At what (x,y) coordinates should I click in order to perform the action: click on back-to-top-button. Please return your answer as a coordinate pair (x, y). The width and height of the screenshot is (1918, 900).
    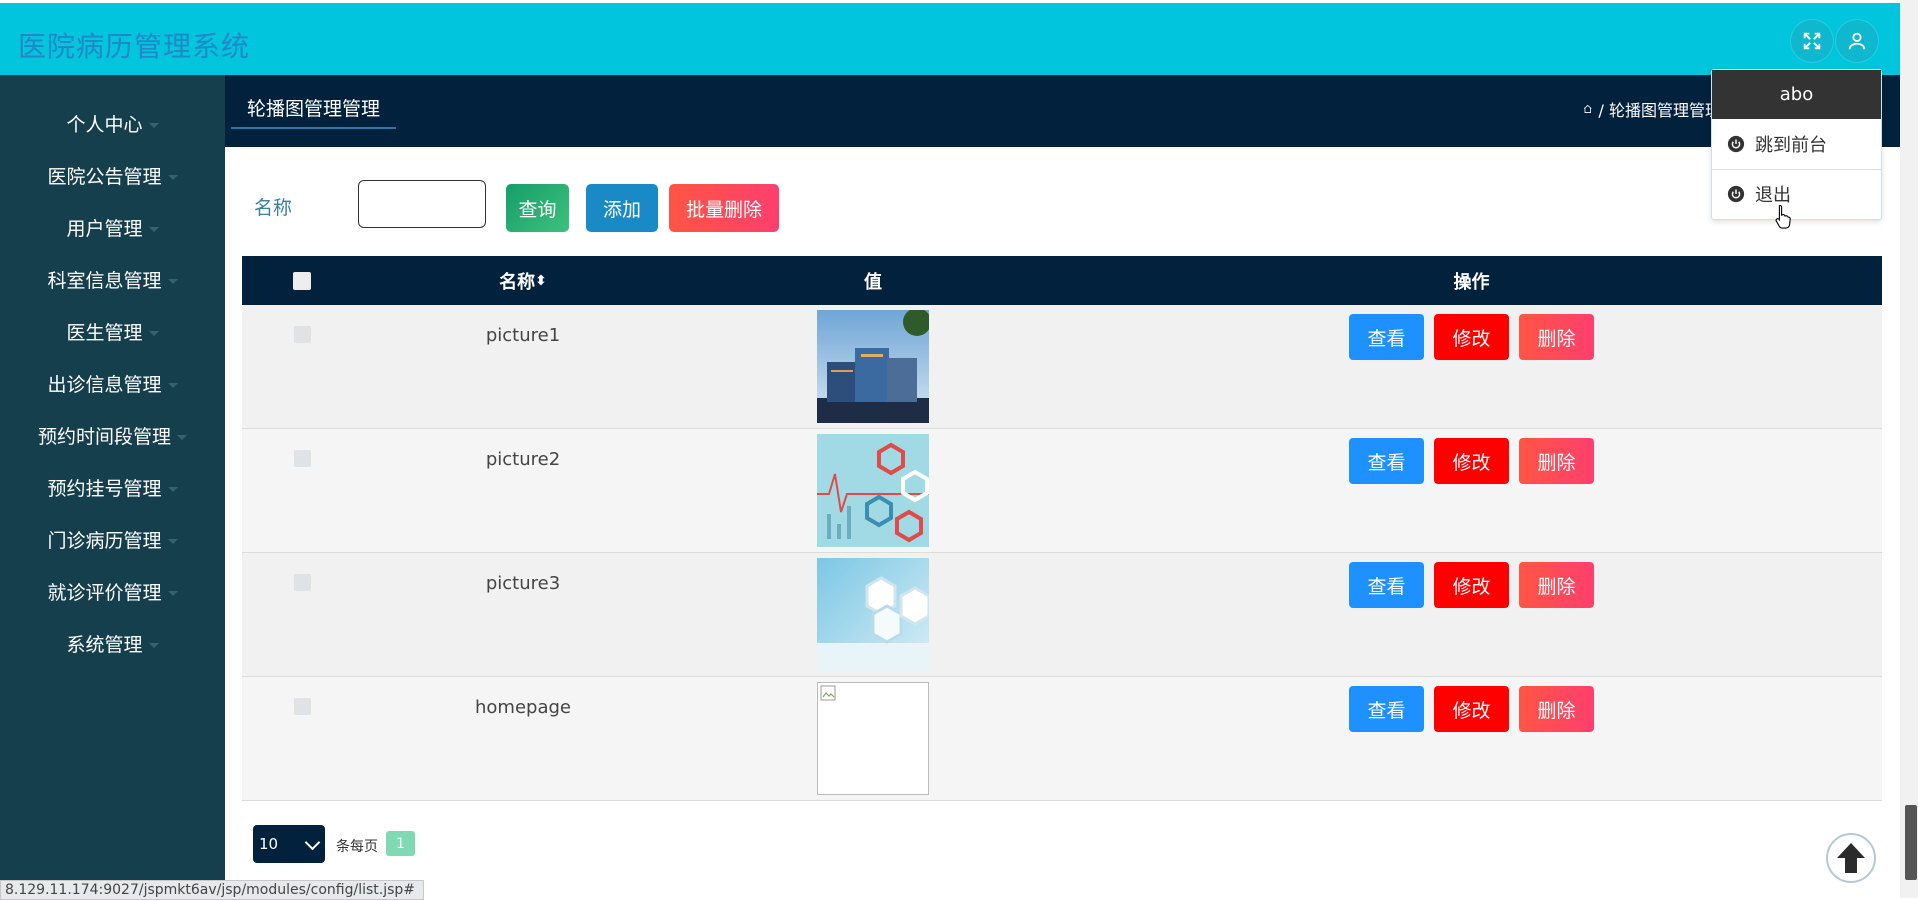
    Looking at the image, I should click on (1851, 858).